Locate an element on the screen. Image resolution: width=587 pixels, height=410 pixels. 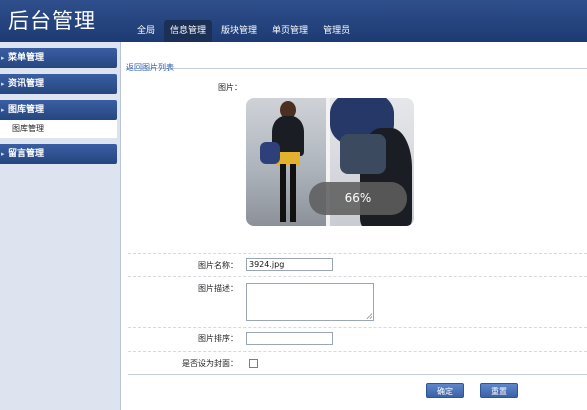
sidebar-subitem-gallery: 图库管理 is located at coordinates (58, 129).